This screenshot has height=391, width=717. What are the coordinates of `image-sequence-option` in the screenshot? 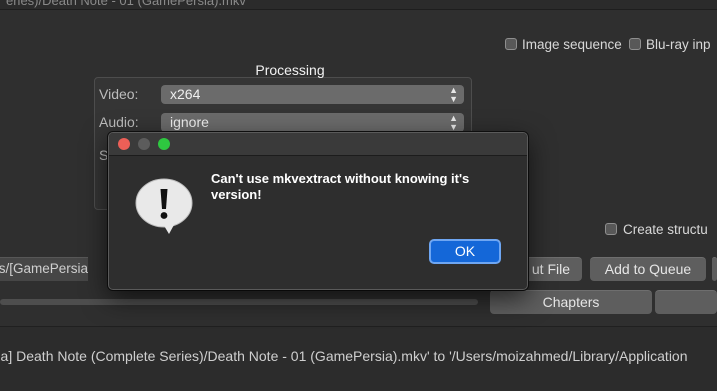 It's located at (511, 45).